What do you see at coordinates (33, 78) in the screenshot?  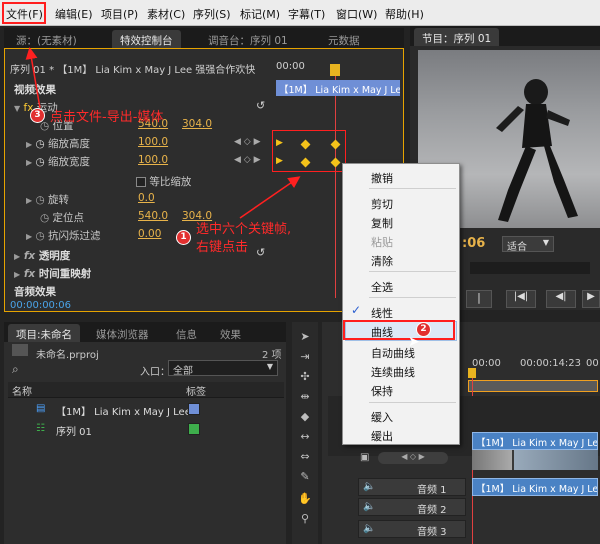 I see `arrow-to-file-menu` at bounding box center [33, 78].